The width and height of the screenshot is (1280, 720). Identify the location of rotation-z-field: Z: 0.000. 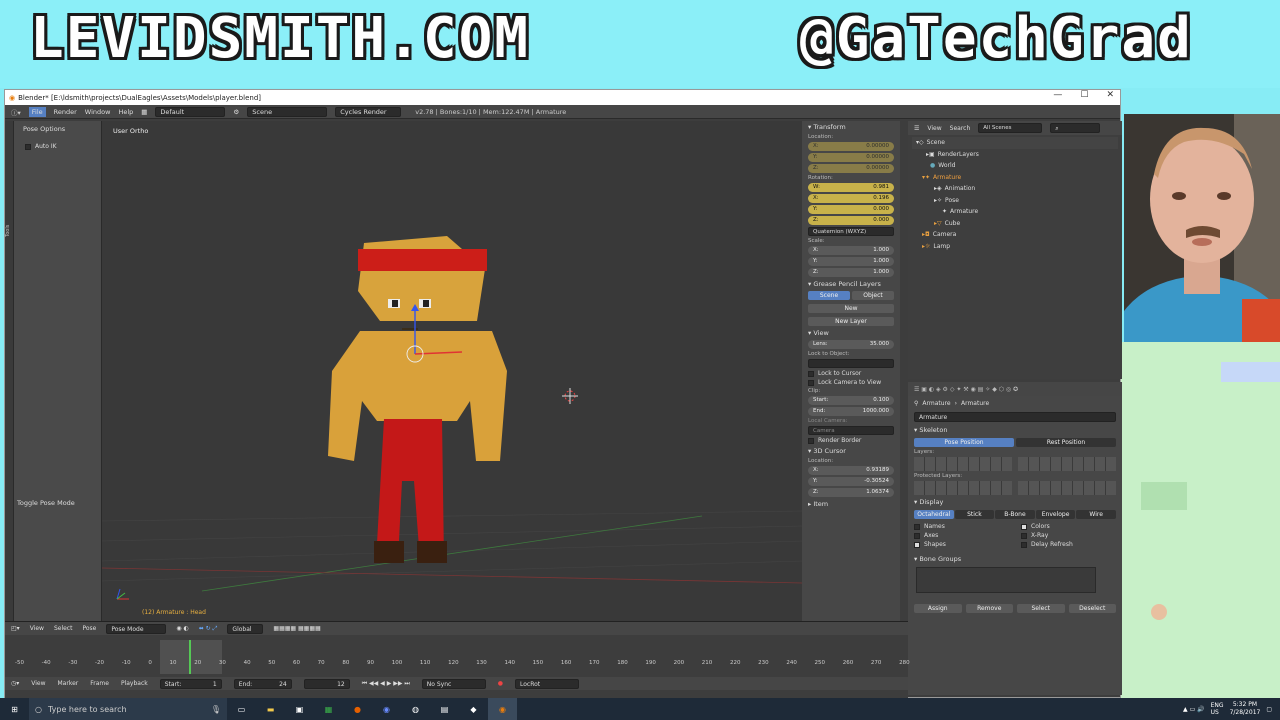
(851, 220).